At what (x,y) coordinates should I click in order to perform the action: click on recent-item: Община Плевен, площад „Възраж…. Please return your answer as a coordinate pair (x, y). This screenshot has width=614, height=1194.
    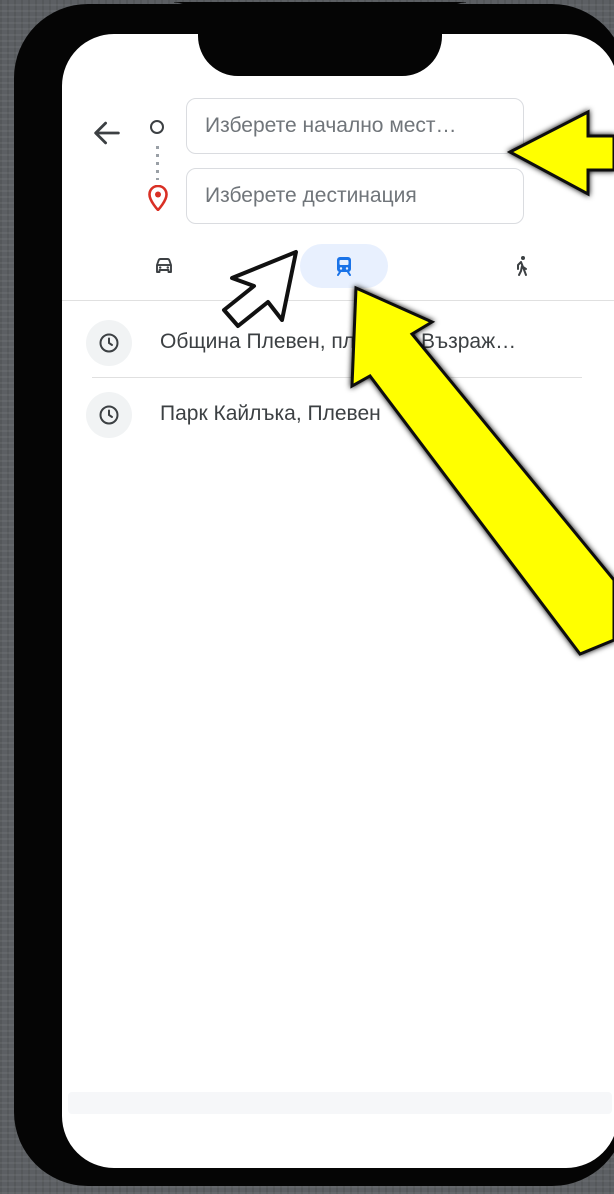
    Looking at the image, I should click on (336, 343).